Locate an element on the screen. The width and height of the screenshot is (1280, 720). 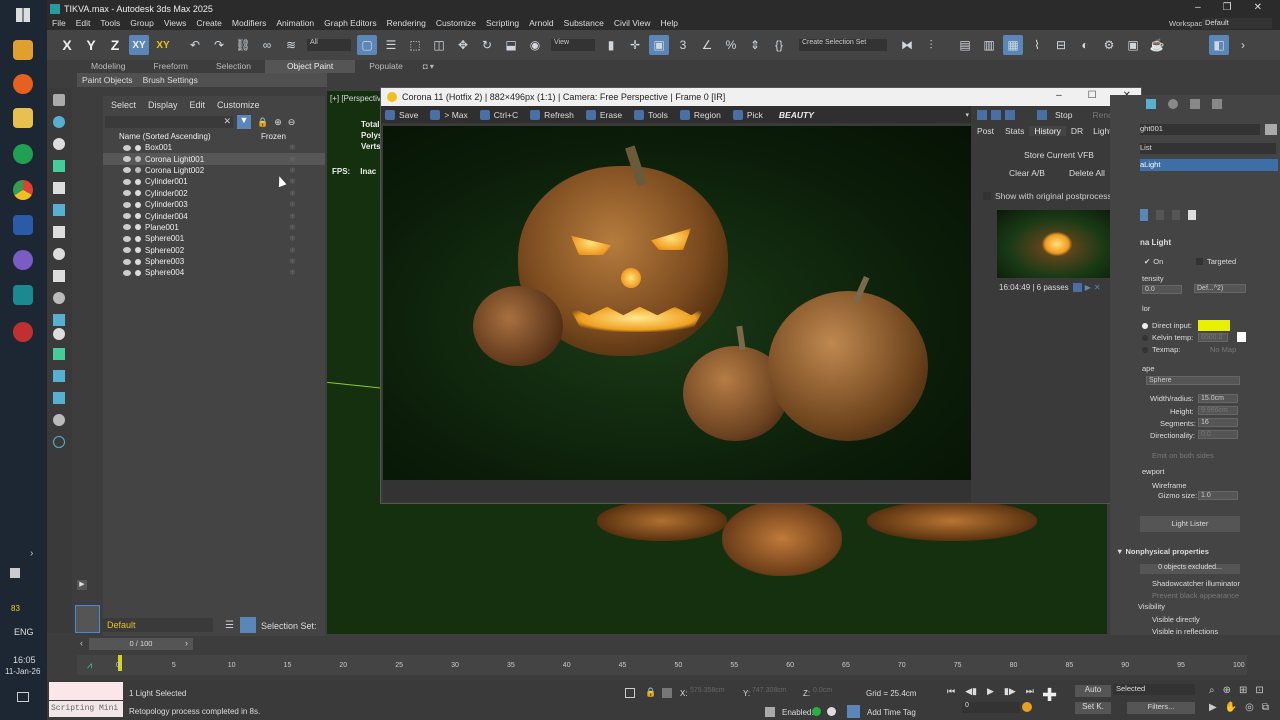
vfb-tools-button: Tools is located at coordinates (651, 114).